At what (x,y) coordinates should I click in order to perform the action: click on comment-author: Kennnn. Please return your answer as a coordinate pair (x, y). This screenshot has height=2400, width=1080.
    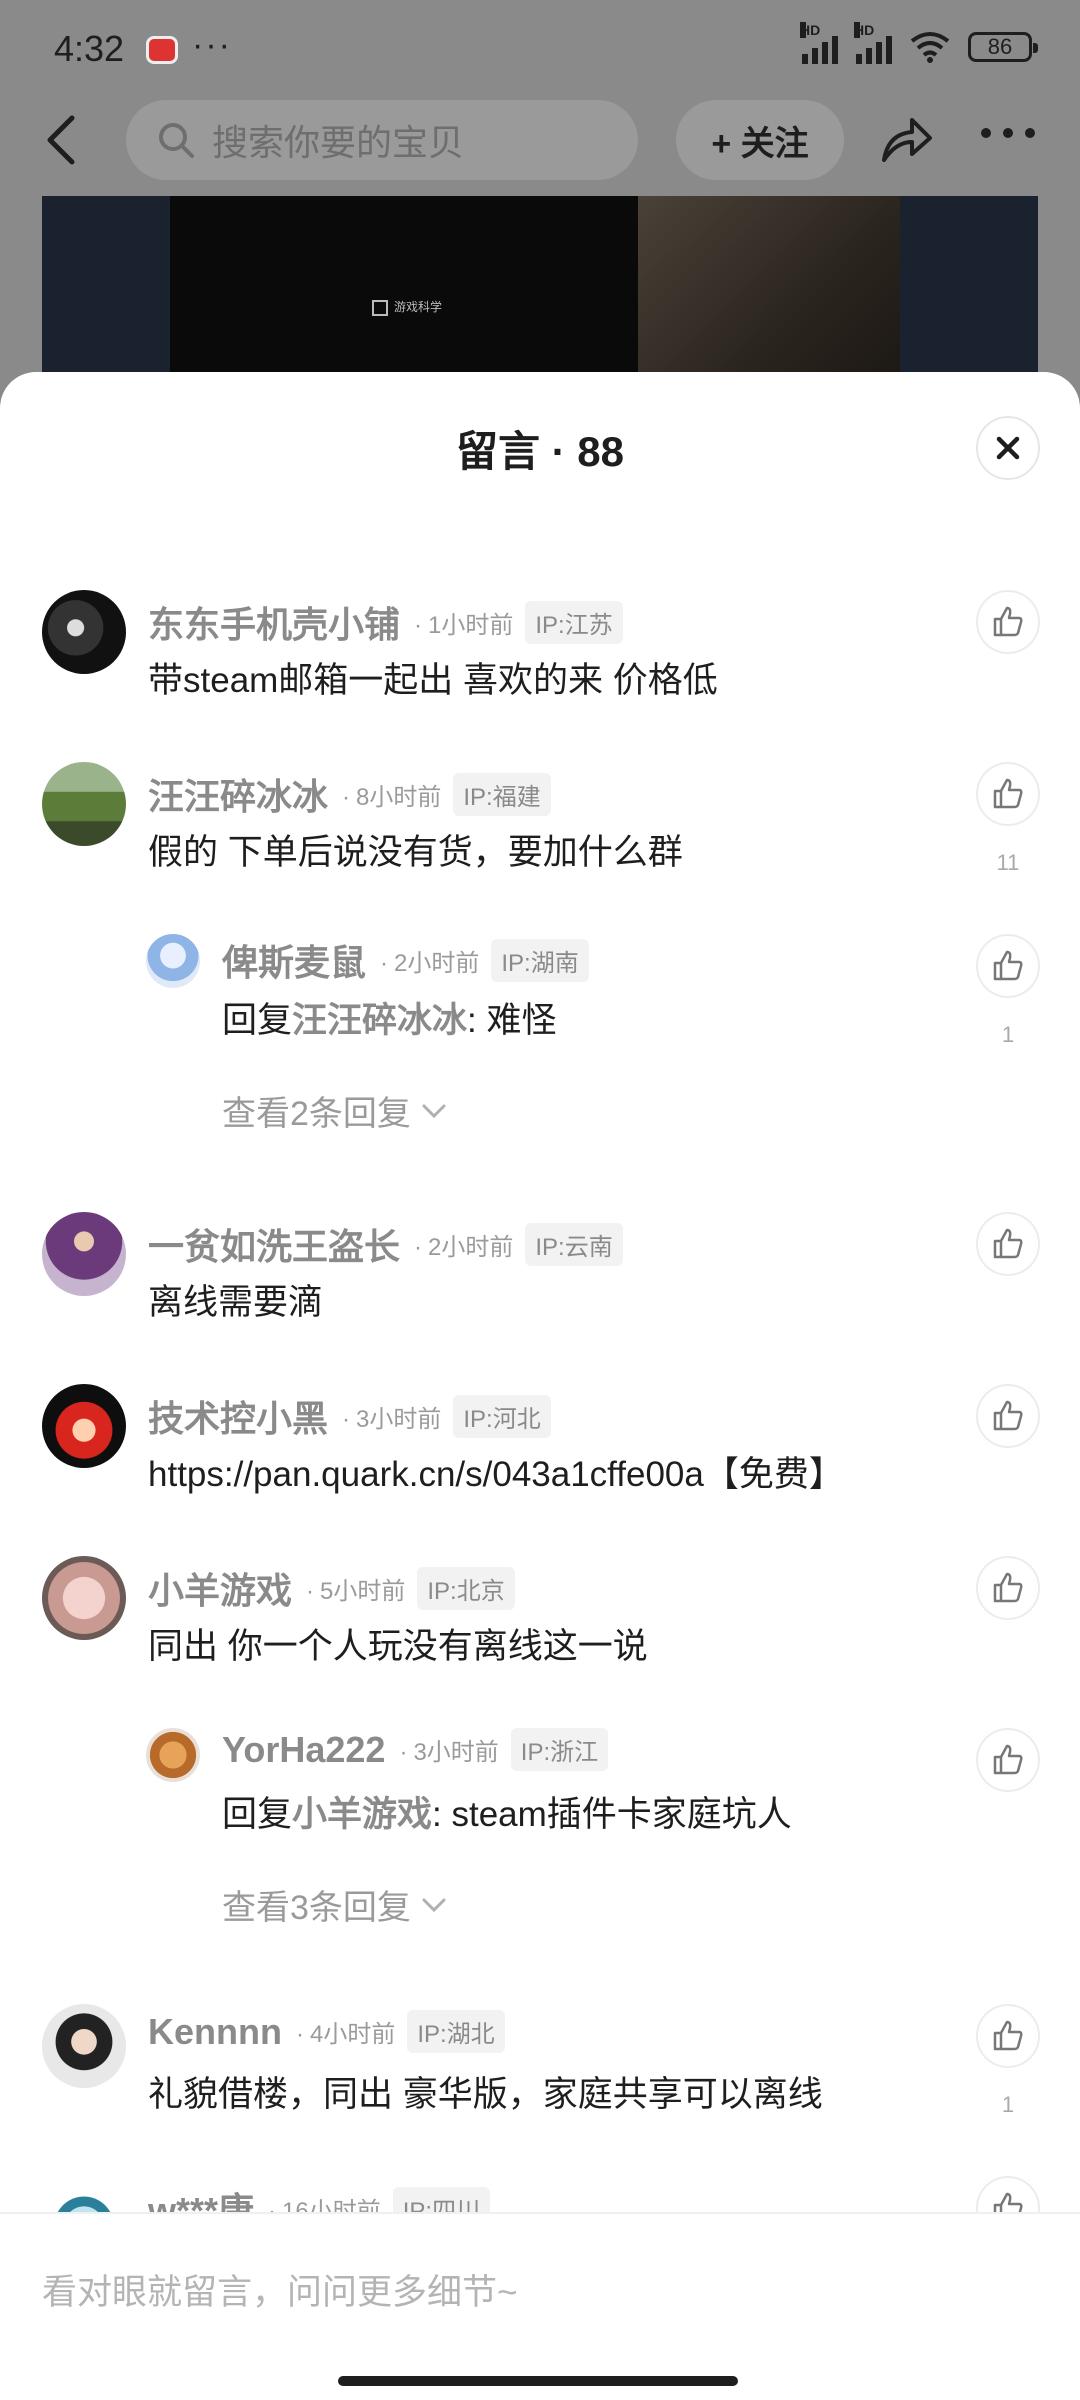
    Looking at the image, I should click on (215, 2032).